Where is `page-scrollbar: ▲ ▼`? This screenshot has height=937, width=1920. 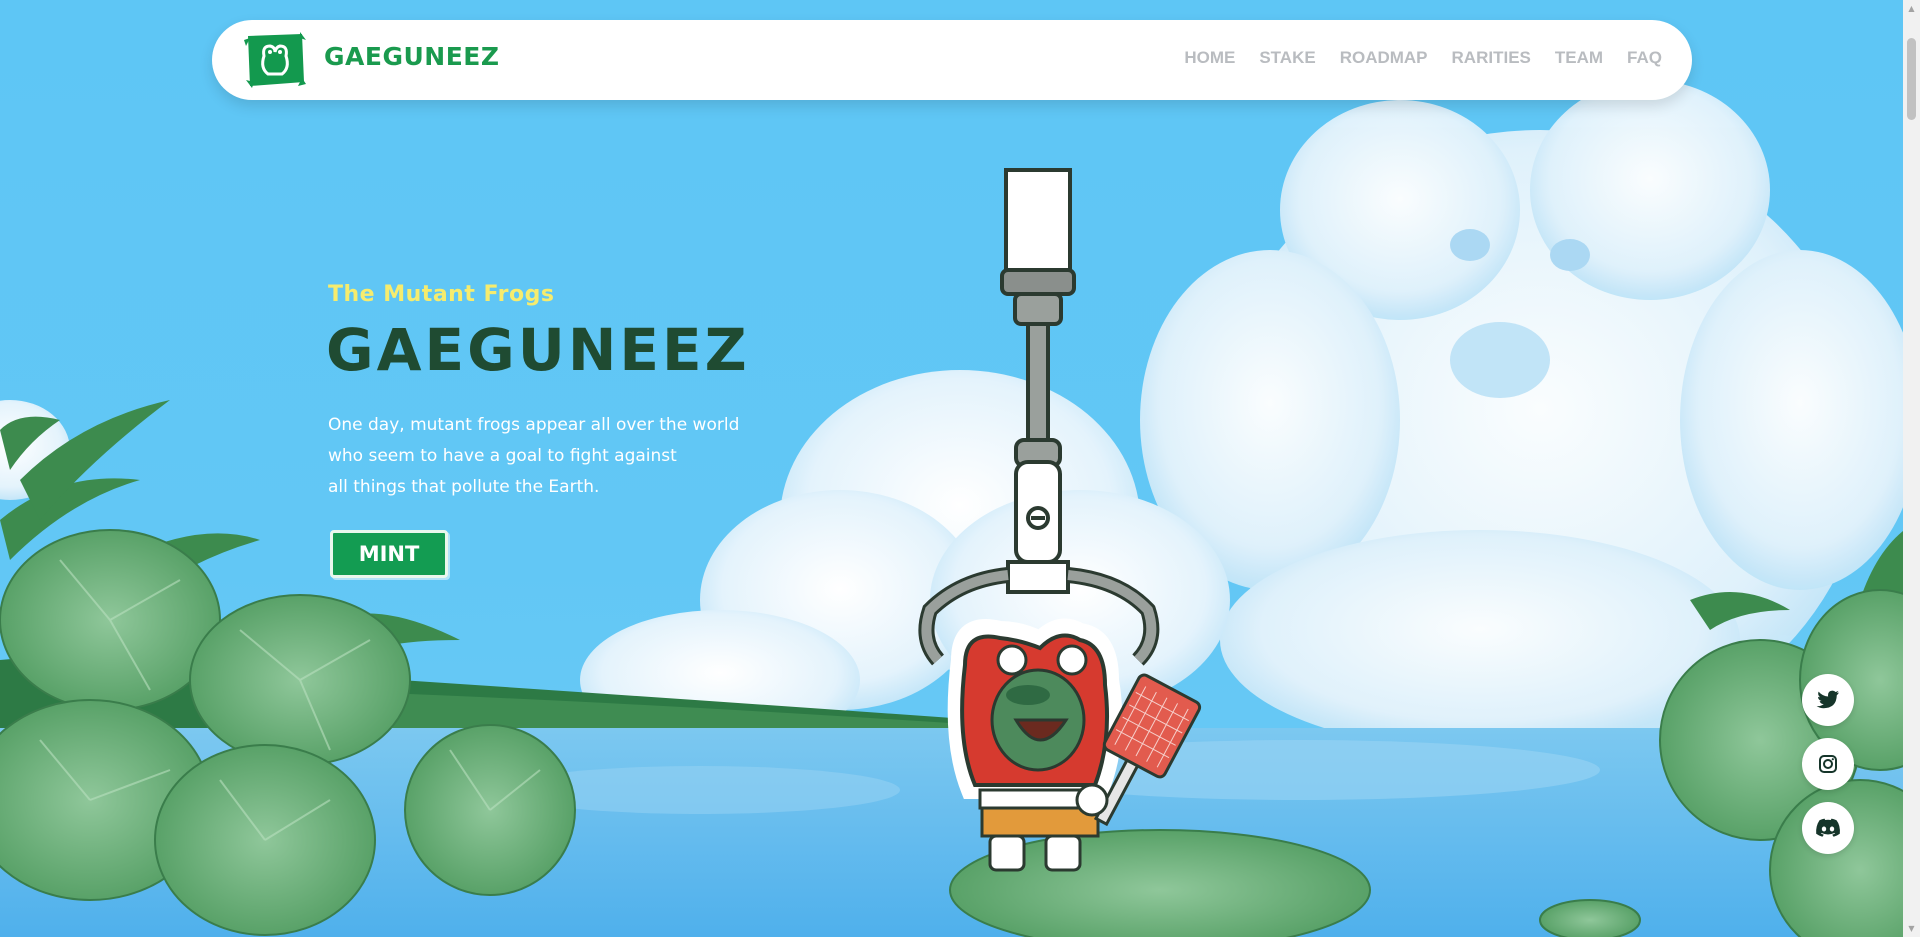
page-scrollbar: ▲ ▼ is located at coordinates (1911, 468).